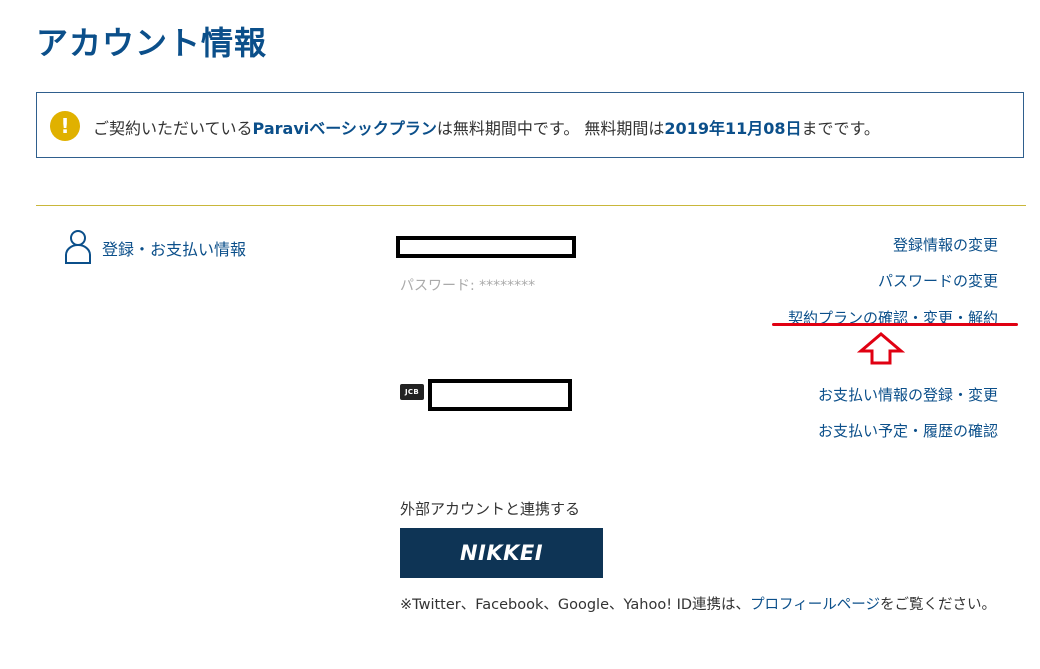 This screenshot has width=1040, height=669. What do you see at coordinates (840, 128) in the screenshot?
I see `notice-text-part3: までです。` at bounding box center [840, 128].